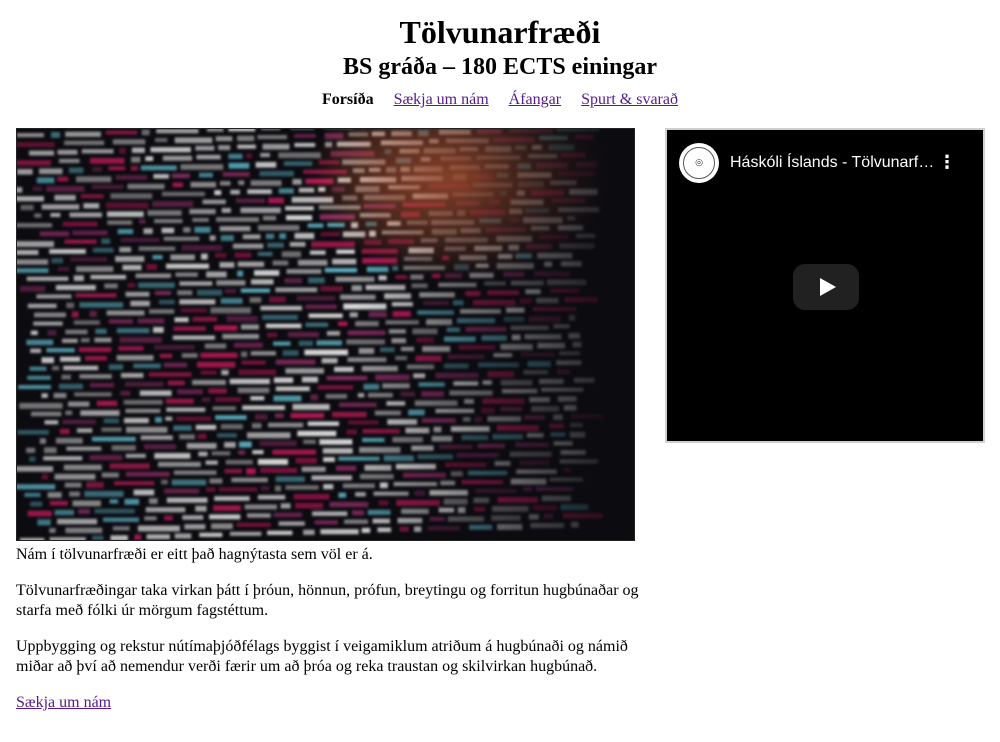  Describe the element at coordinates (629, 99) in the screenshot. I see `nav-item-spurt-svarad: Spurt & svarað` at that location.